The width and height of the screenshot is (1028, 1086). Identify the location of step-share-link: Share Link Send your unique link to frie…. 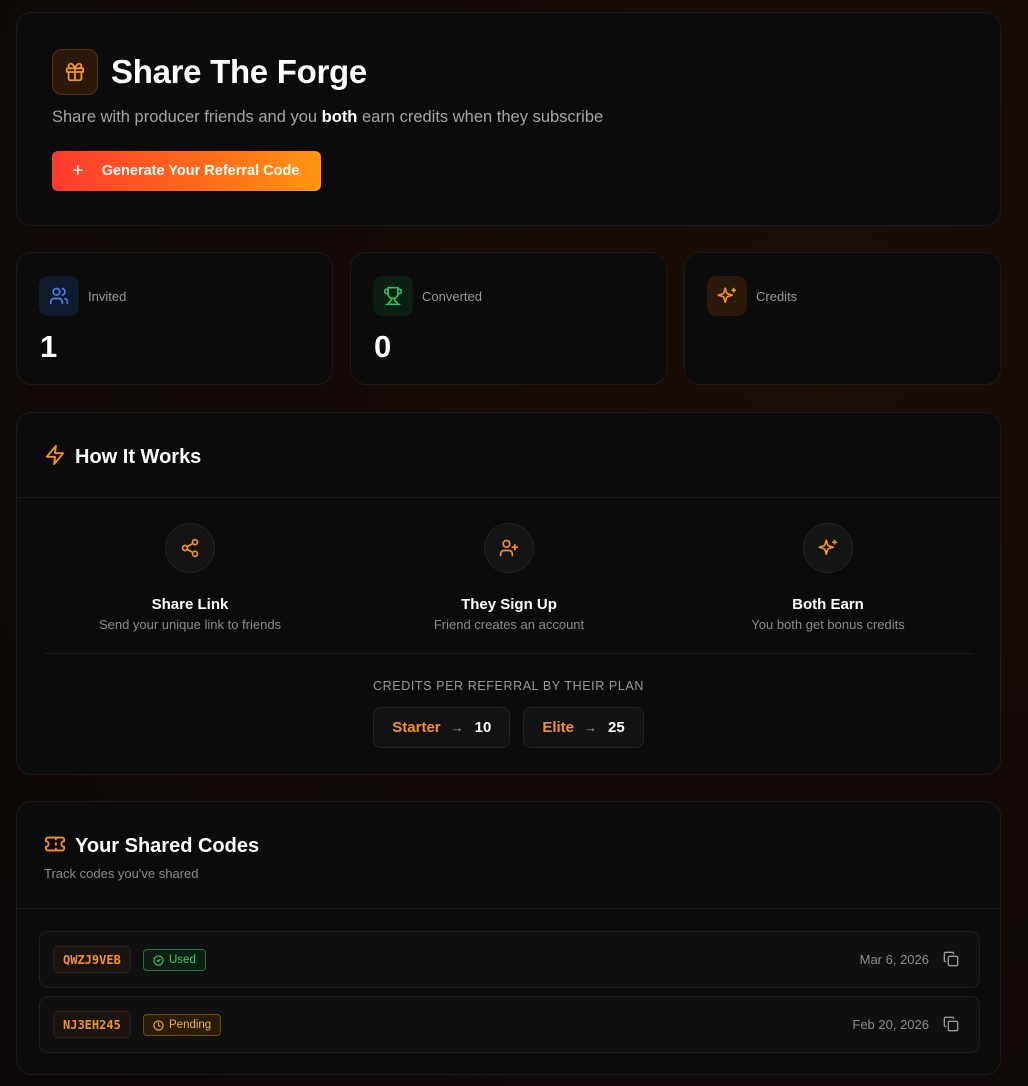
(190, 577).